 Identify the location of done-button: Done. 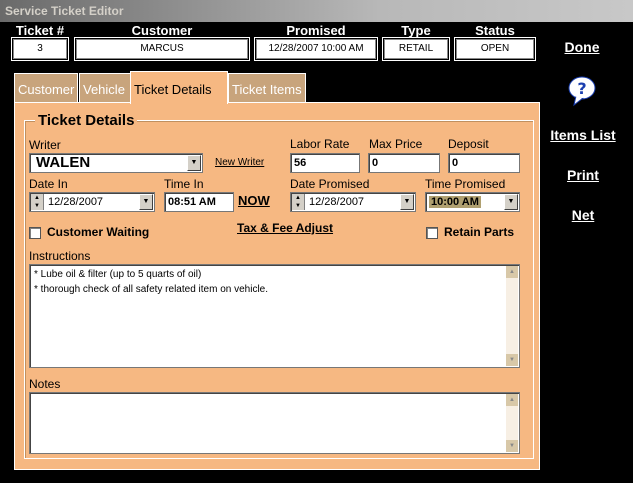
(582, 47).